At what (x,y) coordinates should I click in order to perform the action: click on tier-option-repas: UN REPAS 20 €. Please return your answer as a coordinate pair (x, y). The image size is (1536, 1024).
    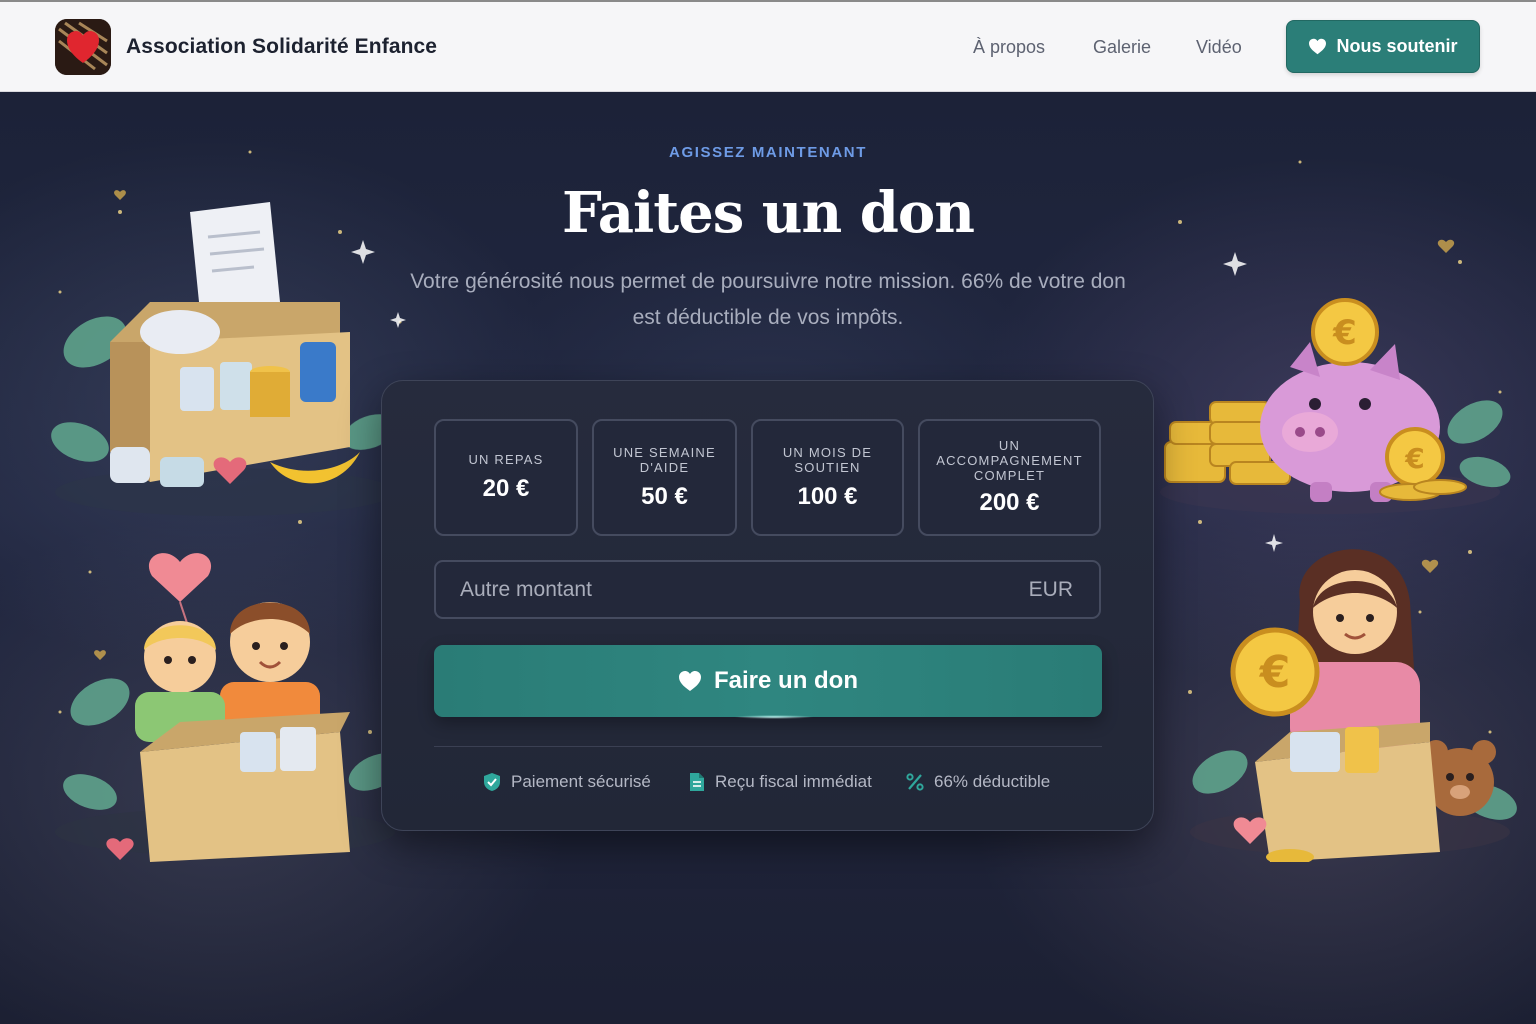
    Looking at the image, I should click on (506, 477).